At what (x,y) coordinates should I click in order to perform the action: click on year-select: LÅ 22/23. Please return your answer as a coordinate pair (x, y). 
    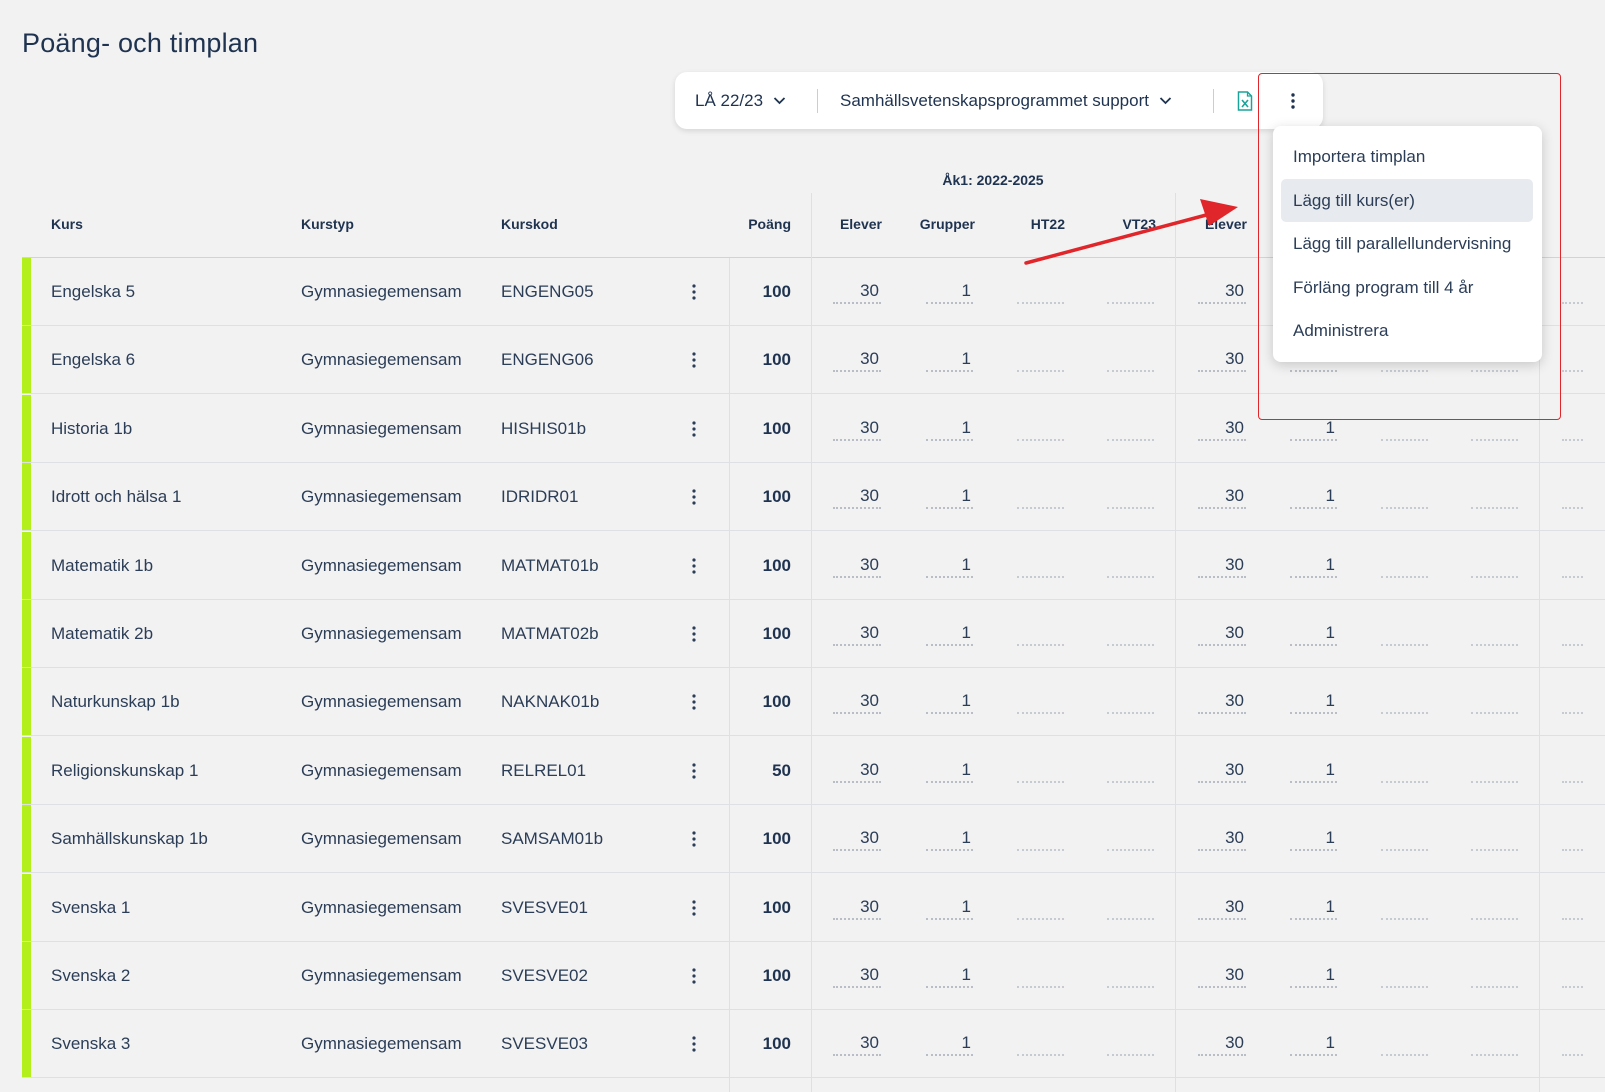
    Looking at the image, I should click on (740, 100).